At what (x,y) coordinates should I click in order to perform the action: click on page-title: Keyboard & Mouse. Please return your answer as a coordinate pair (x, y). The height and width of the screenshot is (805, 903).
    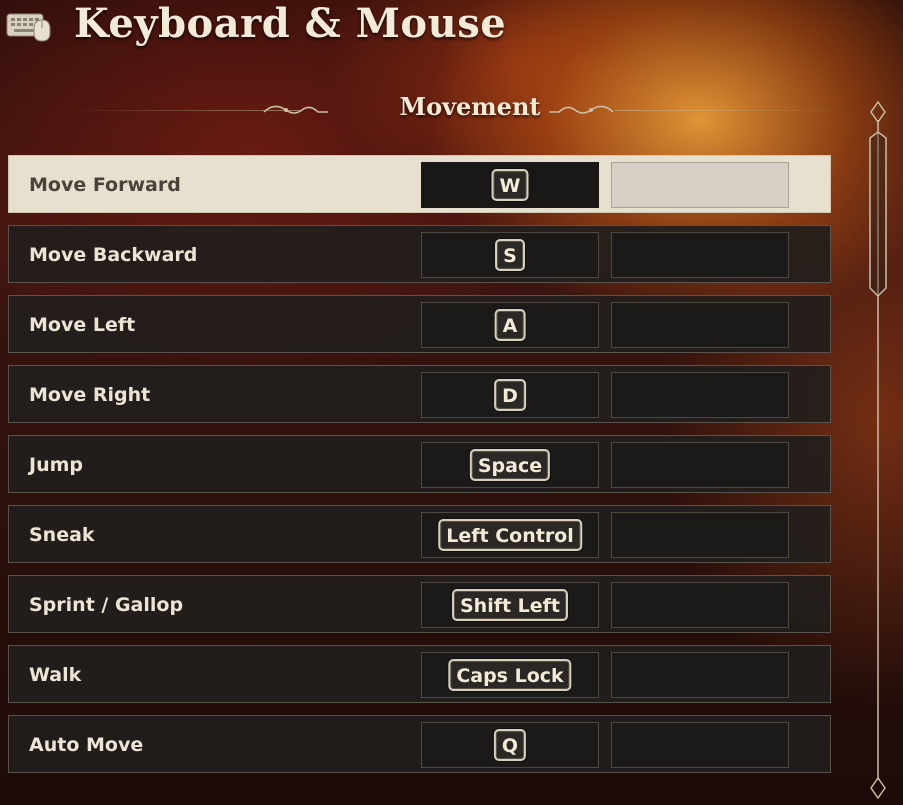
    Looking at the image, I should click on (290, 23).